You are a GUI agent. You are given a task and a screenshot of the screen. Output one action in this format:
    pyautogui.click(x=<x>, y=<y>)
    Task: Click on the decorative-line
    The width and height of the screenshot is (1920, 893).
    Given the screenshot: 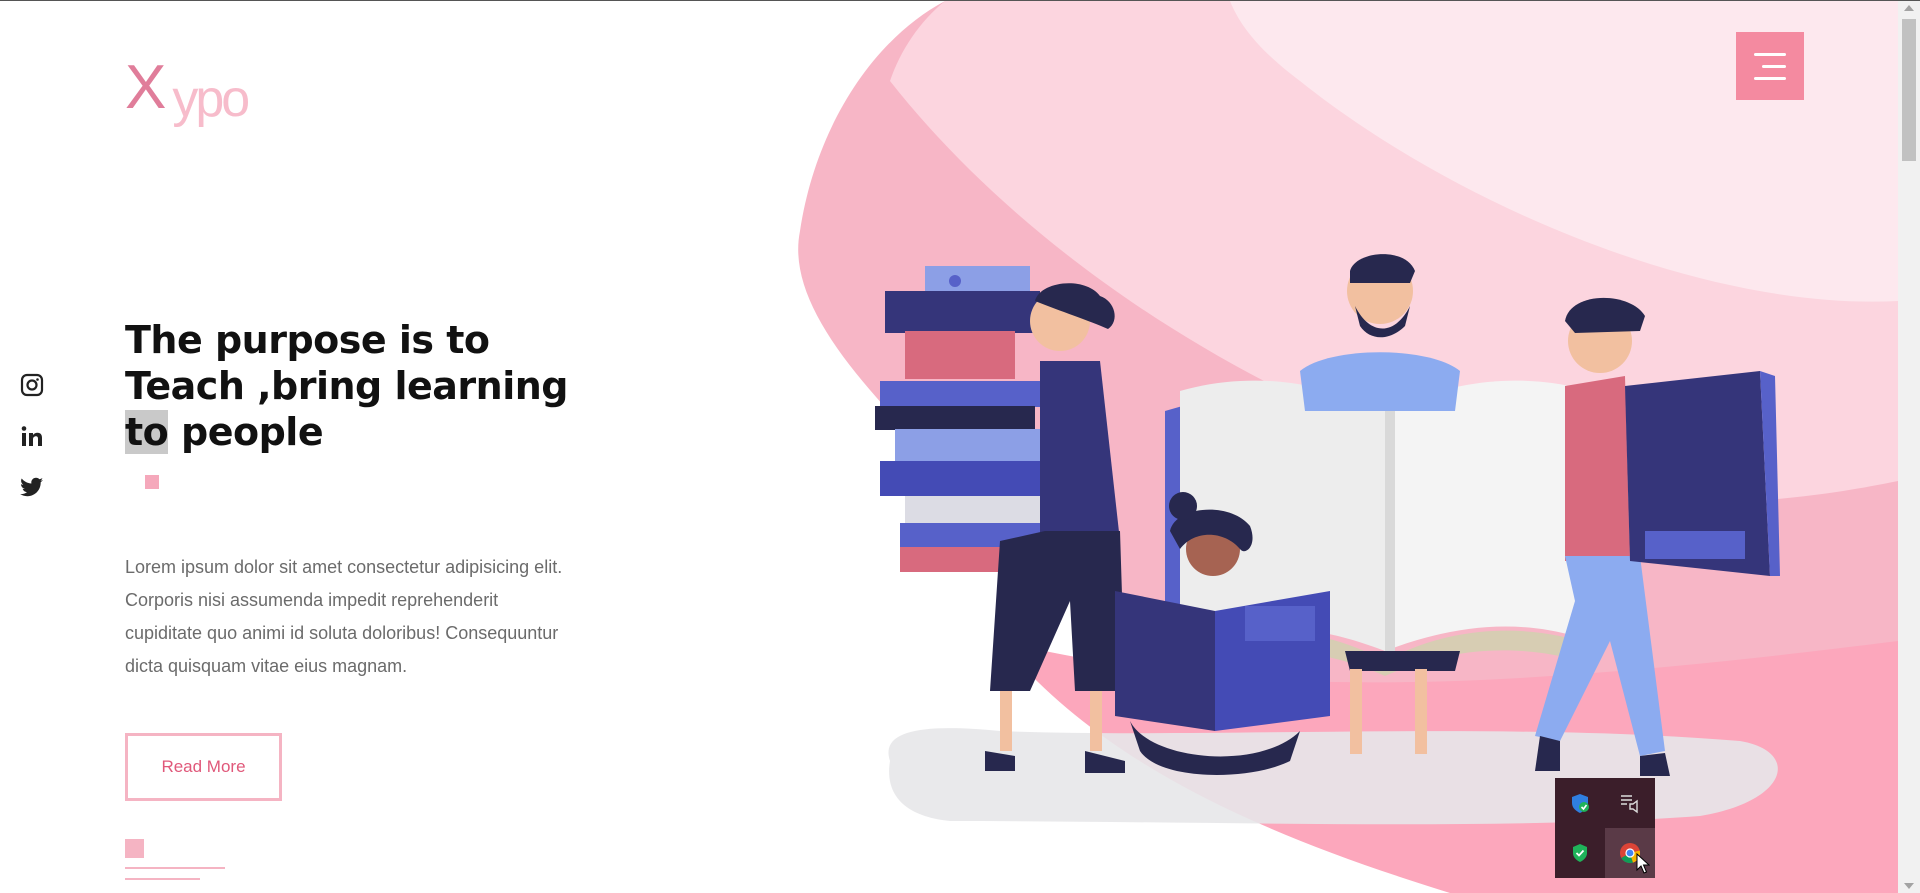 What is the action you would take?
    pyautogui.click(x=175, y=868)
    